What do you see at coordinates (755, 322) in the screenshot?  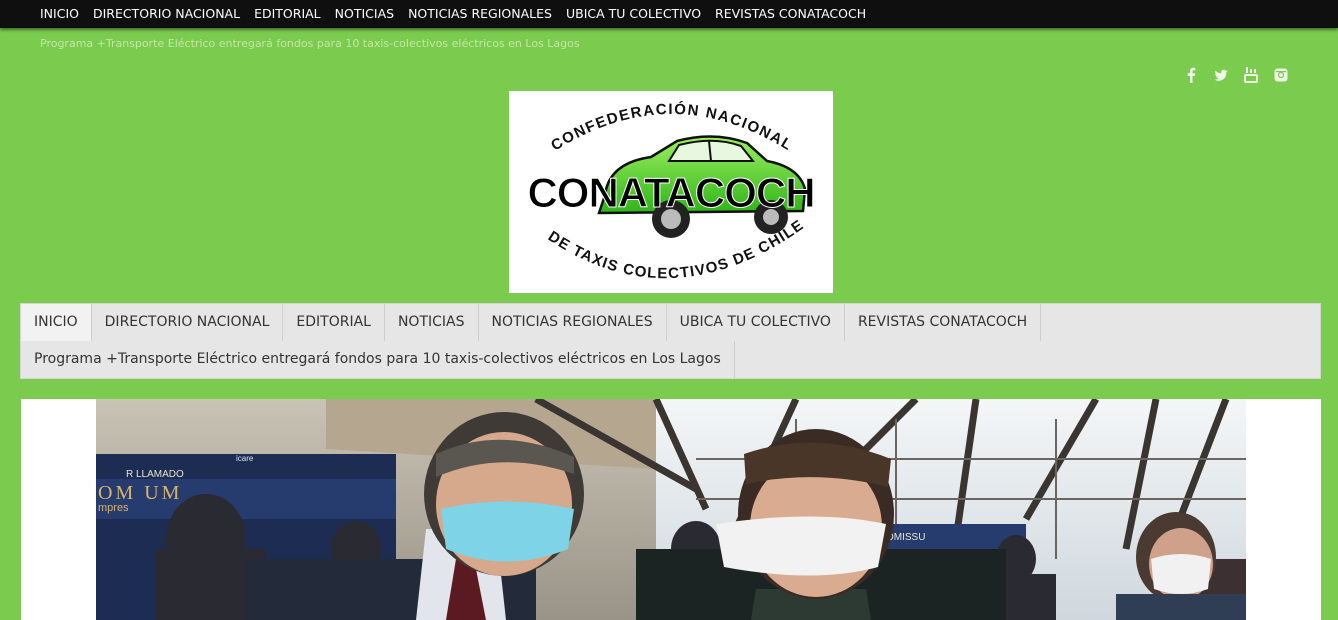 I see `main-menu-ubica-tu-colectivo: UBICA TU COLECTIVO` at bounding box center [755, 322].